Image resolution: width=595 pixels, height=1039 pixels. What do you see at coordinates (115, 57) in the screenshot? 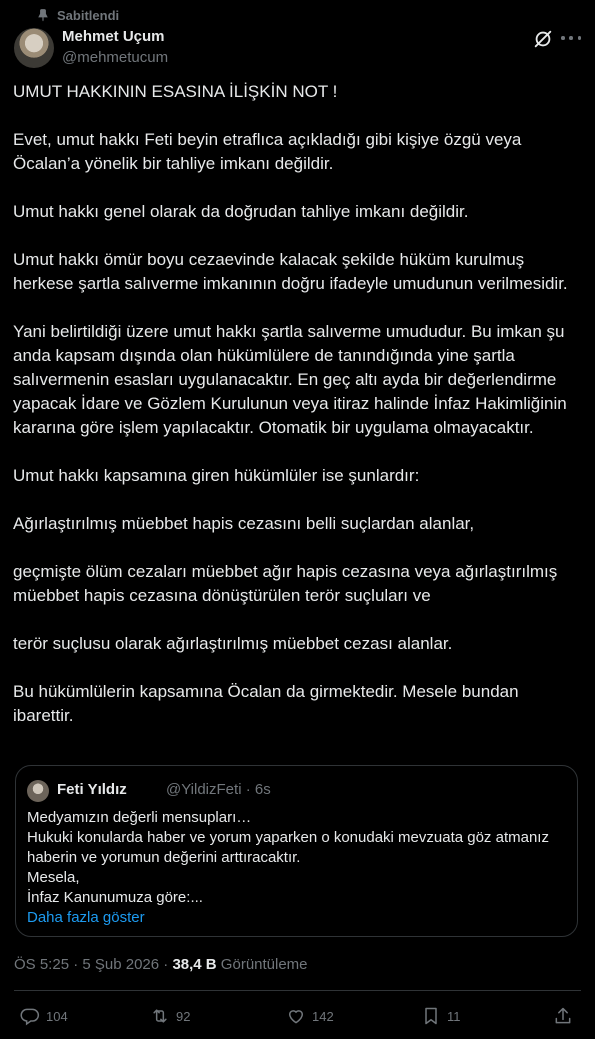
I see `author-handle: @mehmetucum` at bounding box center [115, 57].